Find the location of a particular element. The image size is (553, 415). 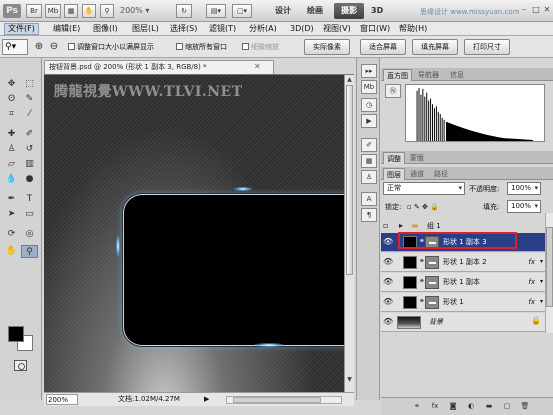

zoom-all-windows-checkbox: 缩放所有窗口 is located at coordinates (201, 47).